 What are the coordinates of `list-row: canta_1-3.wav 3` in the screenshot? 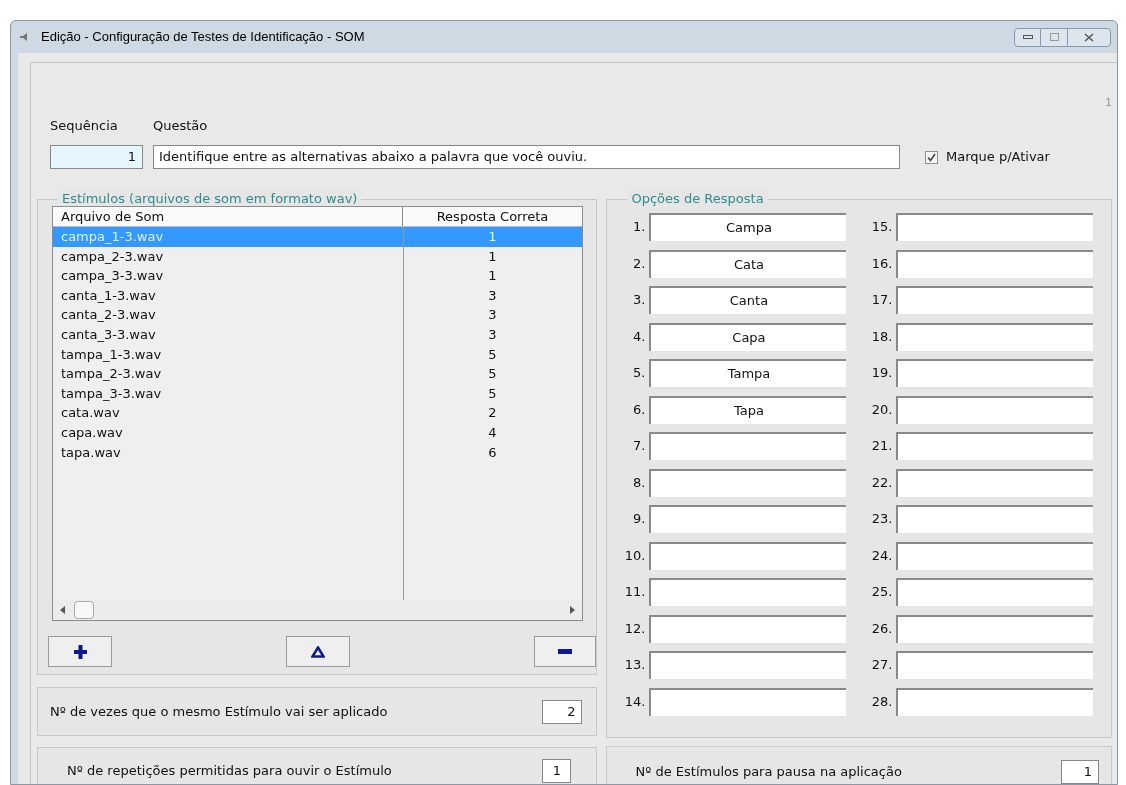 It's located at (317, 295).